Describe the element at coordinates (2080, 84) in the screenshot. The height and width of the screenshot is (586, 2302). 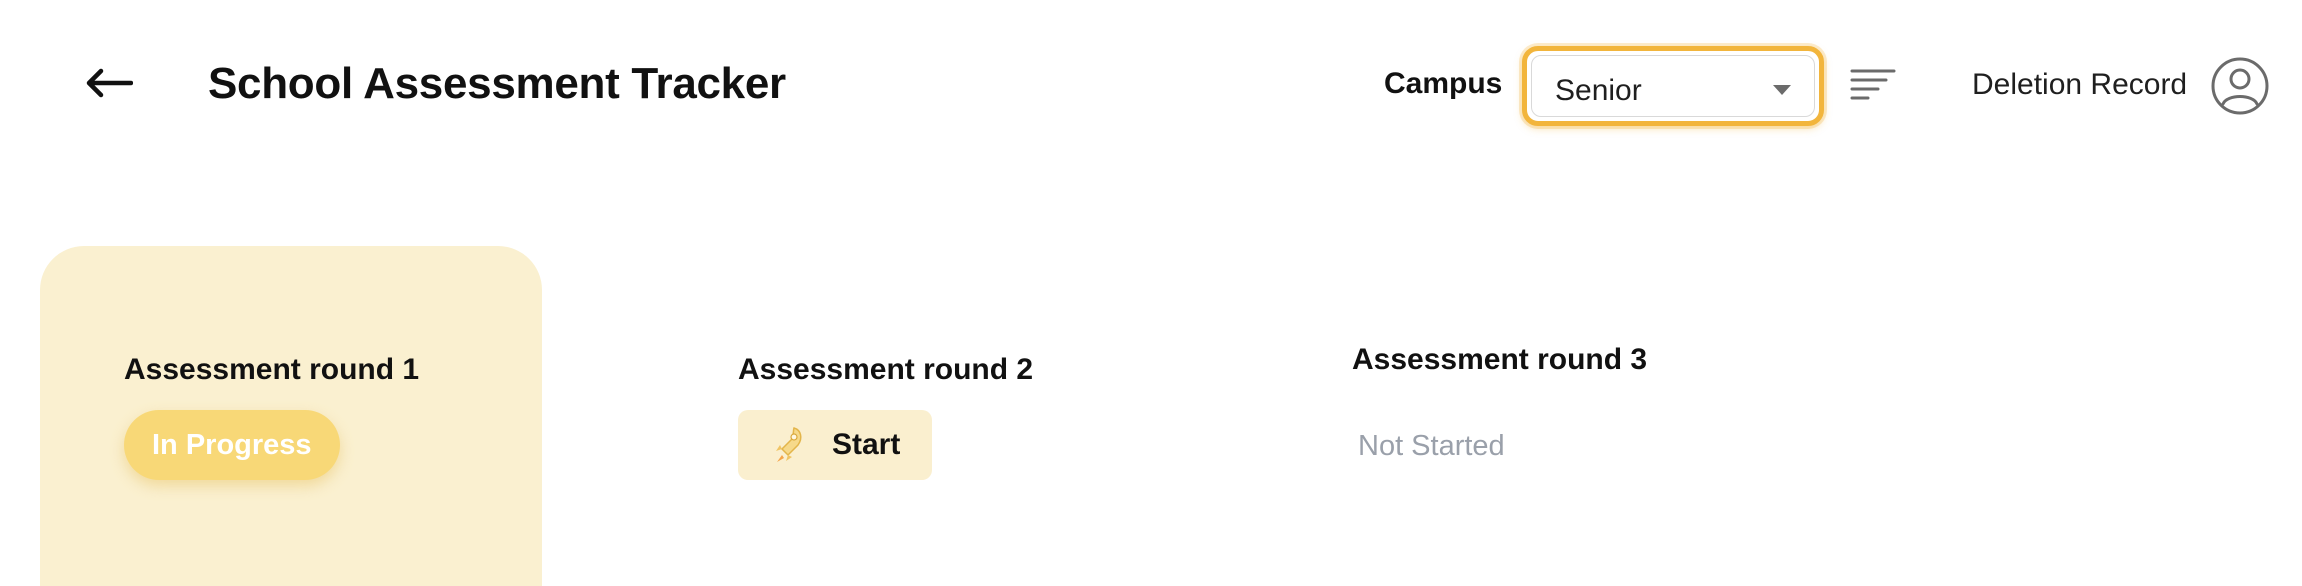
I see `deletion-record-label: Deletion Record` at that location.